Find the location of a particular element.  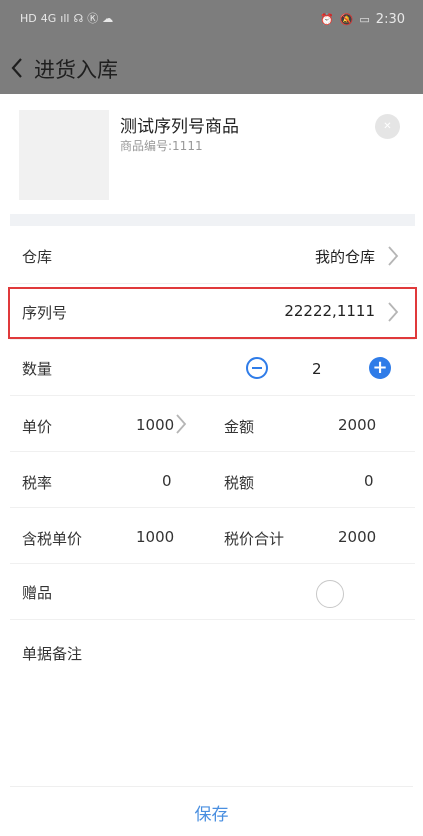

battery-icon: ▭ is located at coordinates (364, 19).